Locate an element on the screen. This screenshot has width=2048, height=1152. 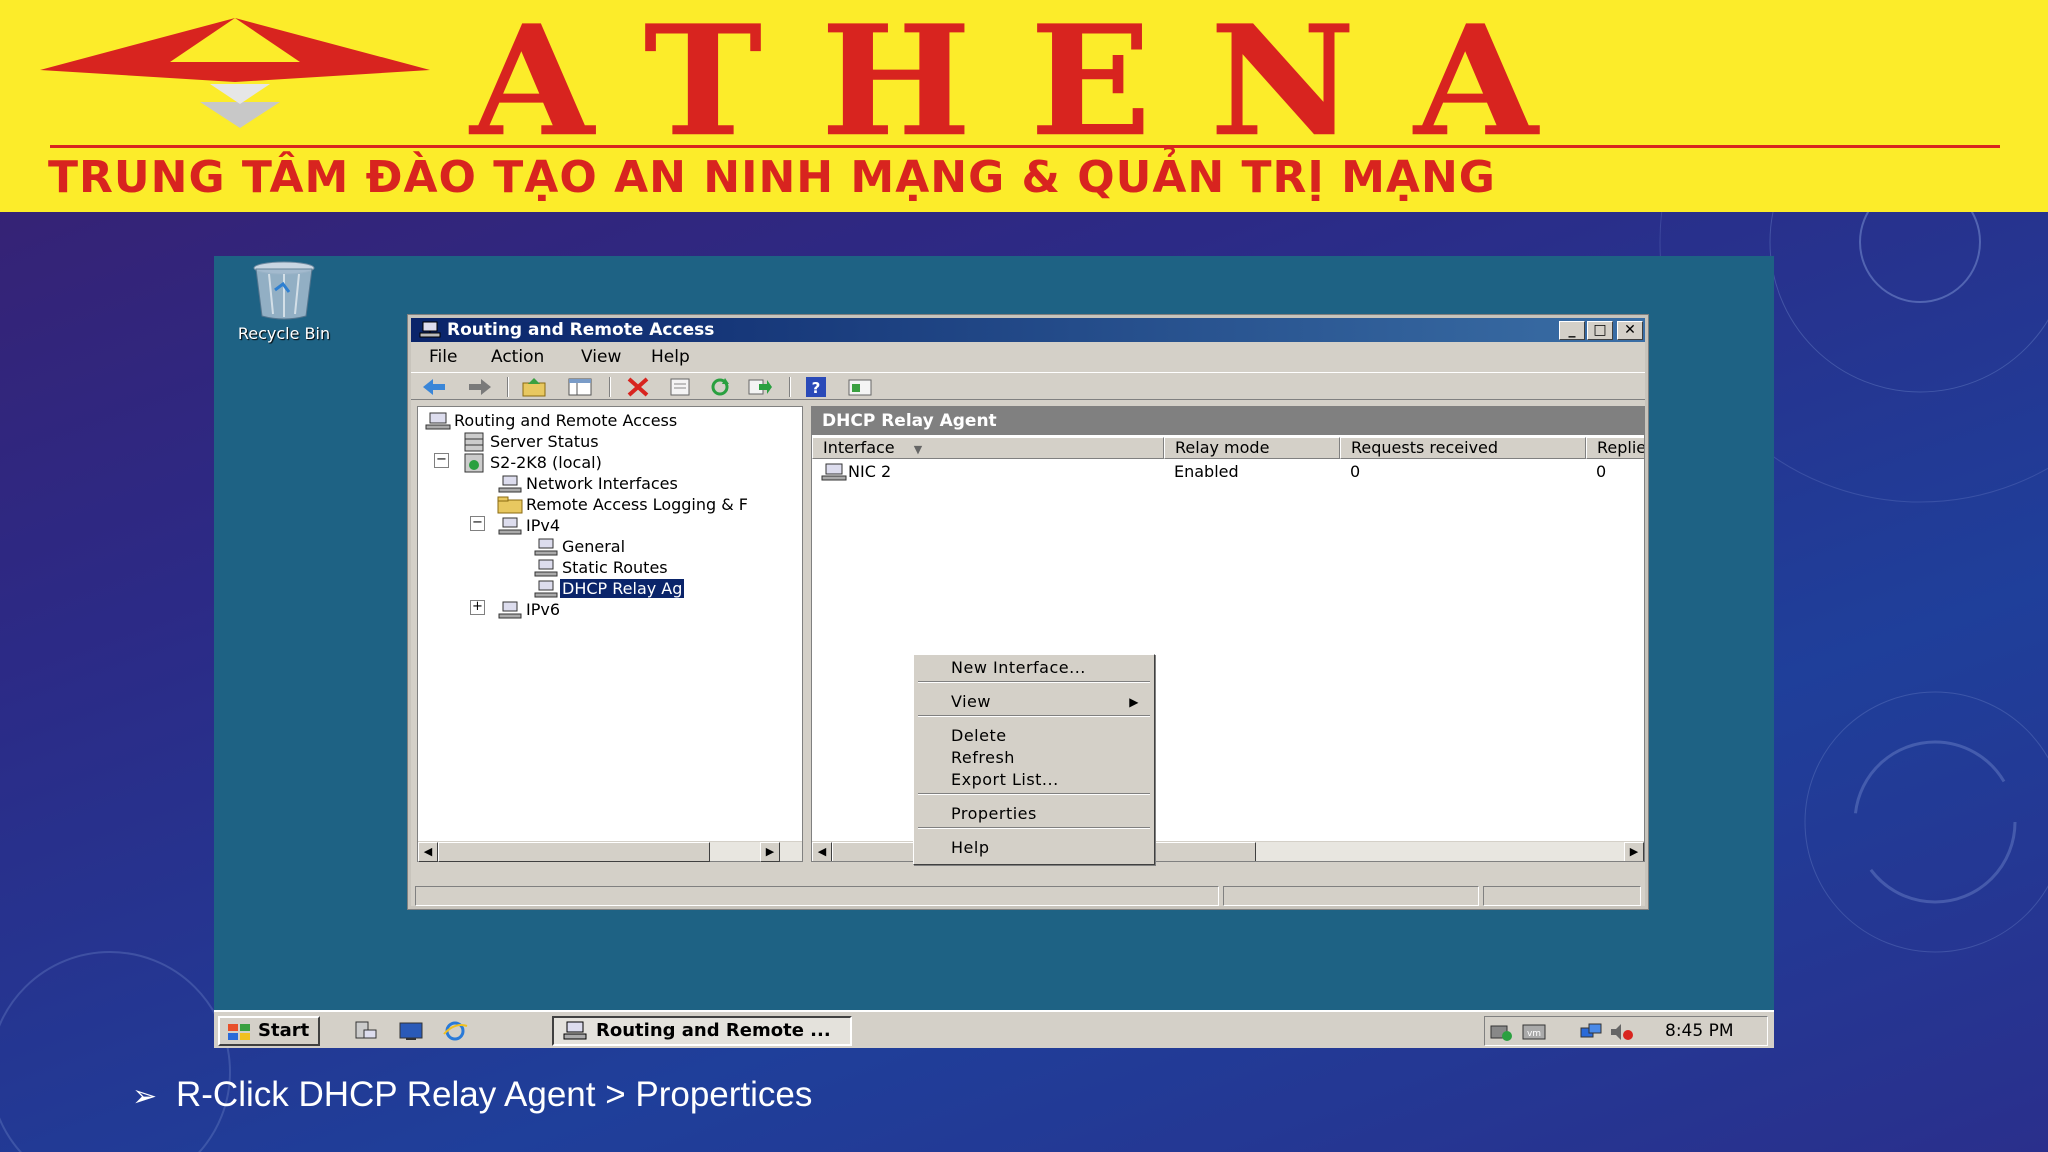
tree-item-label: General is located at coordinates (594, 546).